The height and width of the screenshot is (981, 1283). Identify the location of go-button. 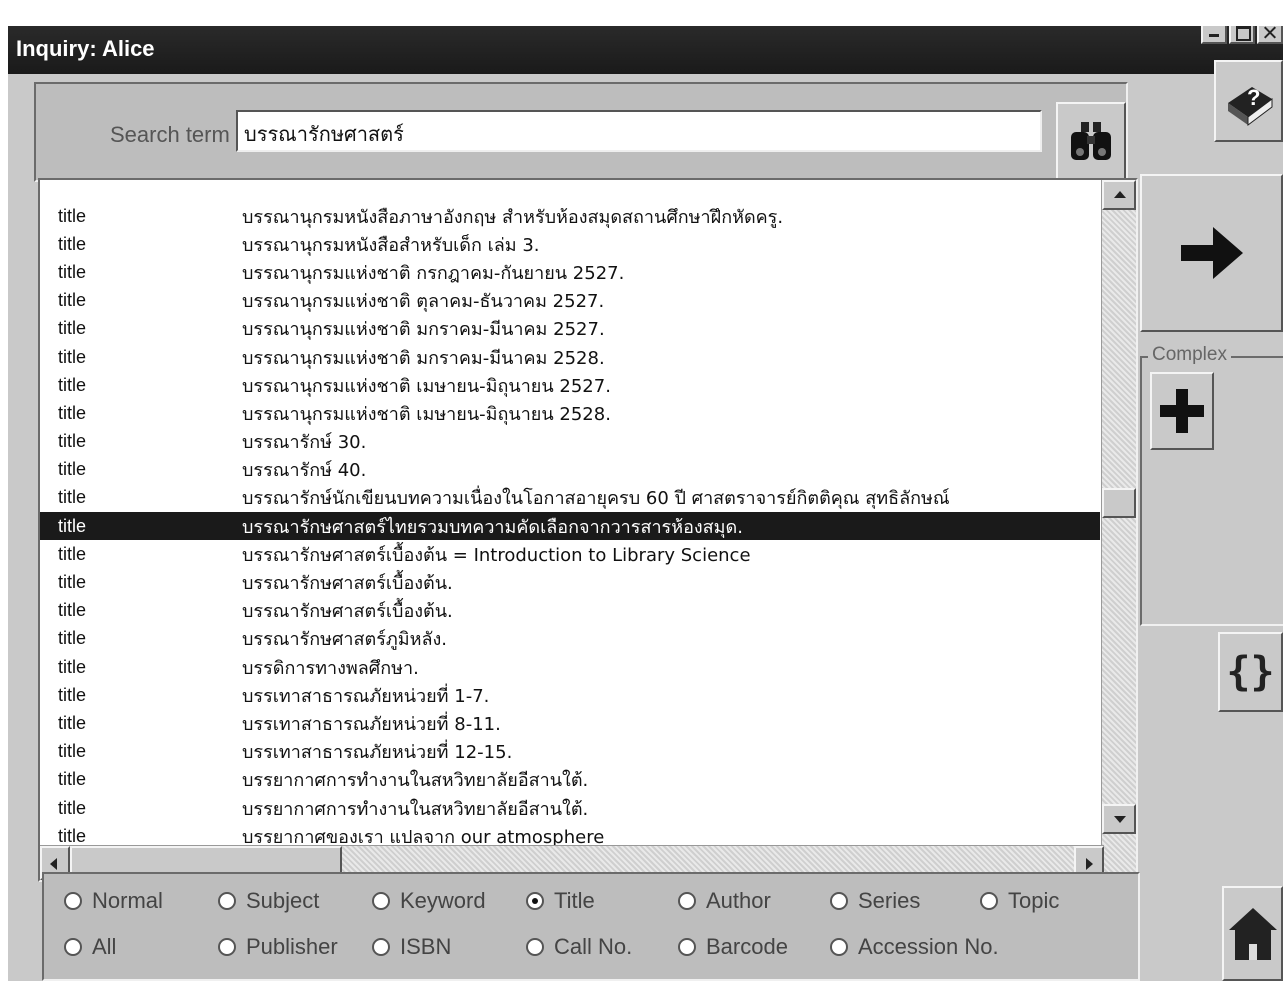
(1211, 253).